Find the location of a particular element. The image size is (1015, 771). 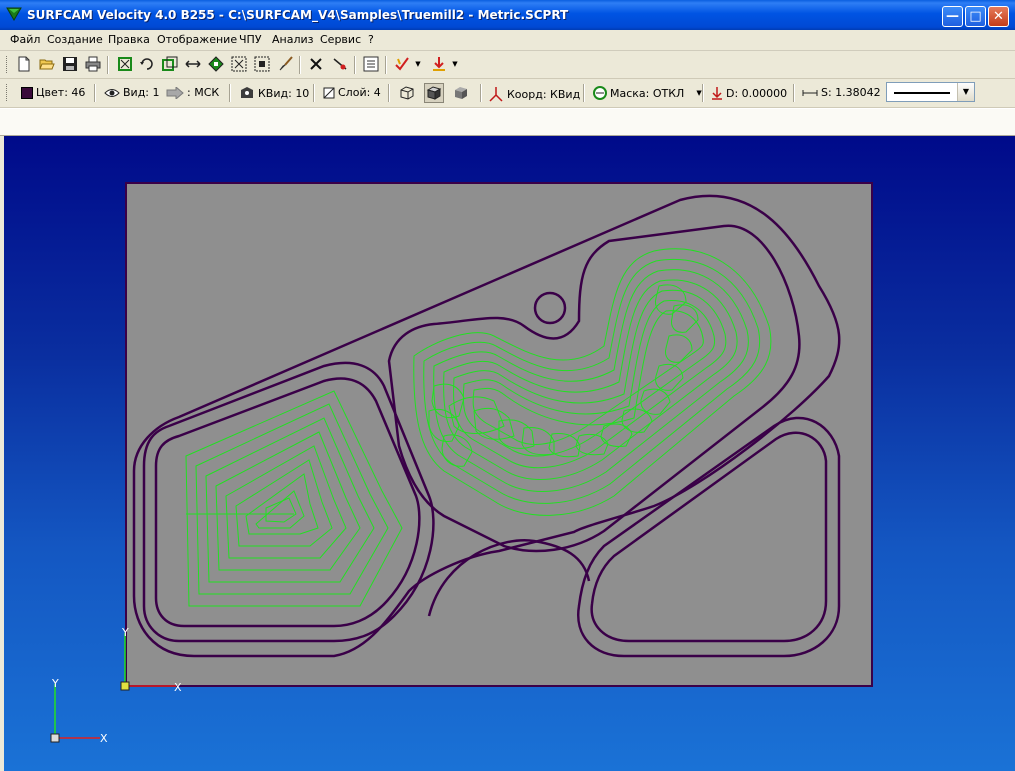

eye-icon is located at coordinates (112, 92).